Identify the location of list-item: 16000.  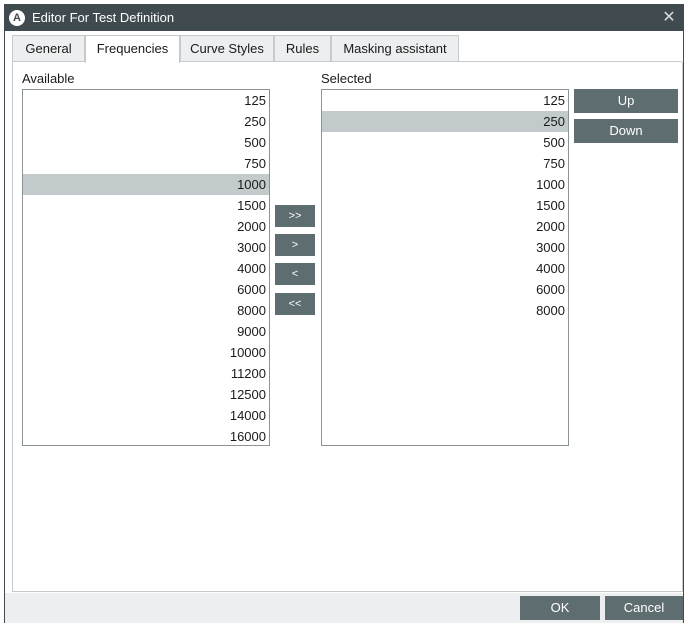
(146, 435).